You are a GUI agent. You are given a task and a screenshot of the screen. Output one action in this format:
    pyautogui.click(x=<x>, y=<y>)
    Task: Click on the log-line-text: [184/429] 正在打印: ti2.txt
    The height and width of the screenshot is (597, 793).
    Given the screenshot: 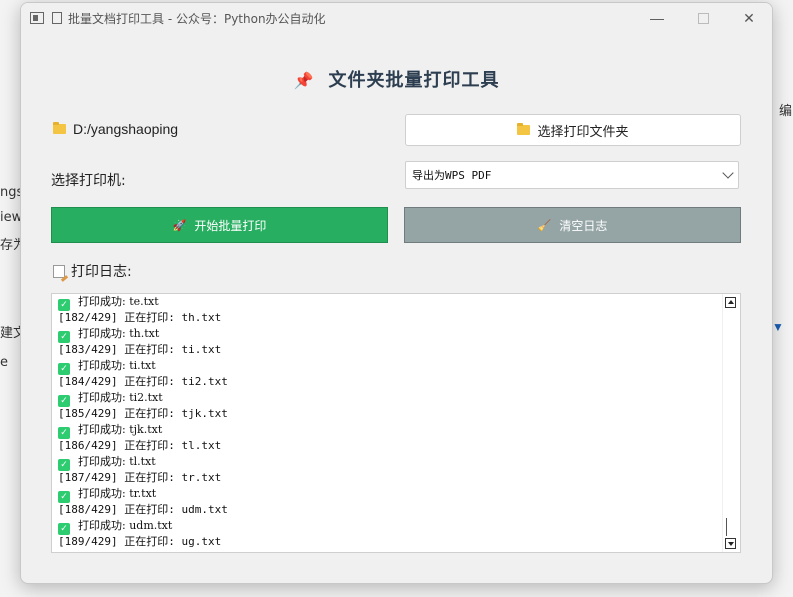 What is the action you would take?
    pyautogui.click(x=143, y=381)
    